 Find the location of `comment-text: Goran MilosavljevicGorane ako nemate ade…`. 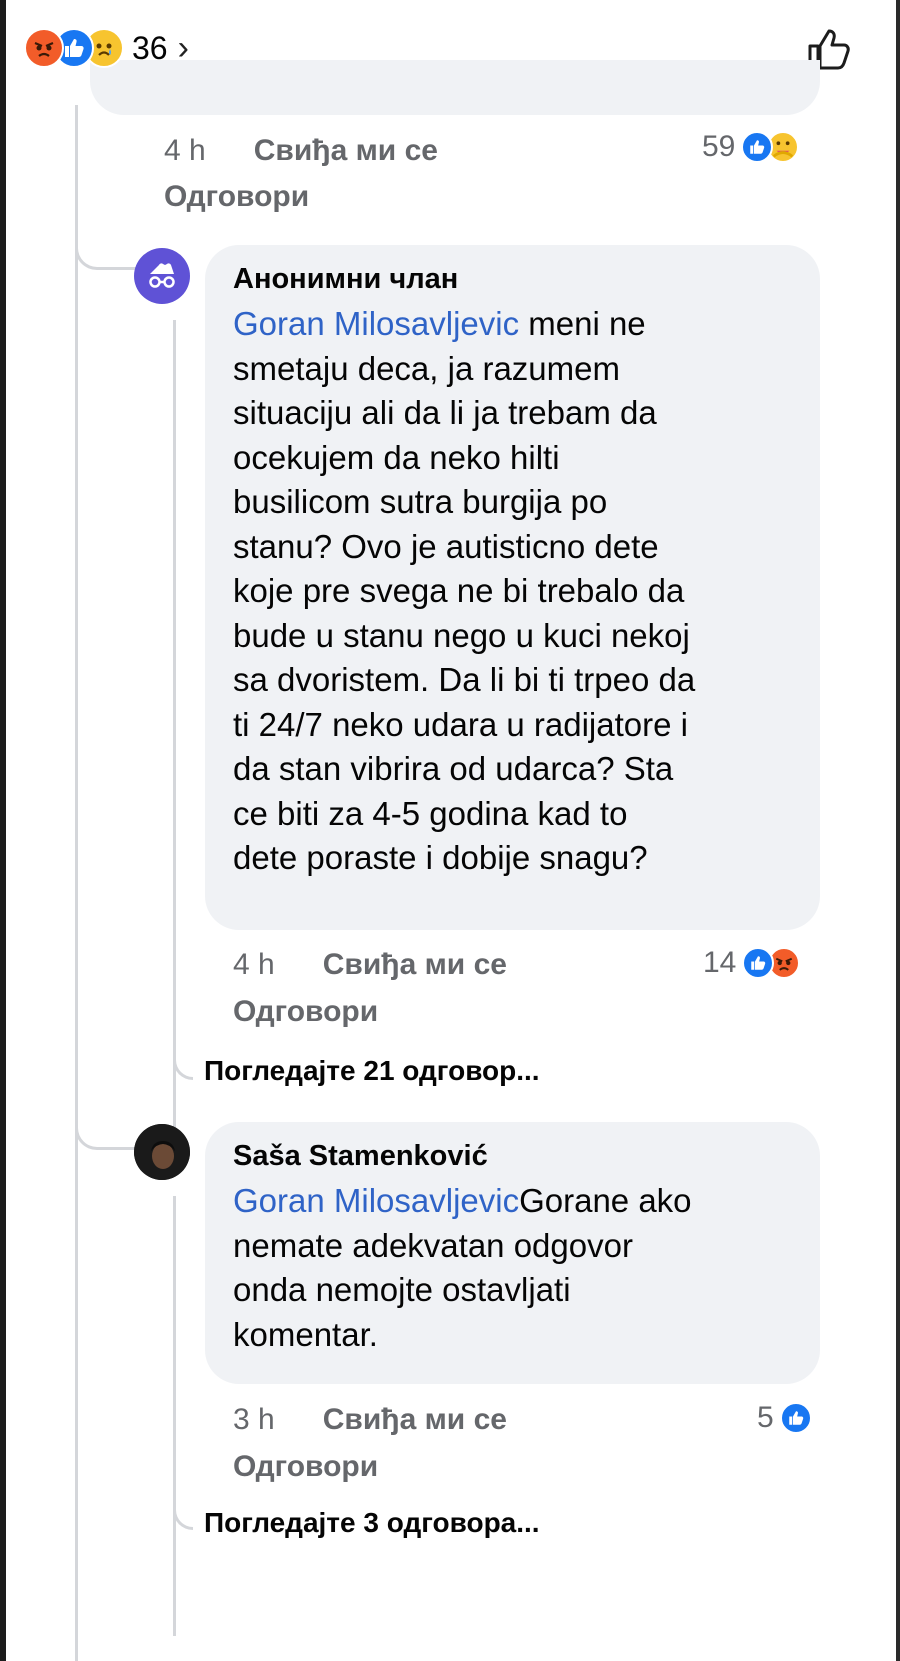

comment-text: Goran MilosavljevicGorane ako nemate ade… is located at coordinates (512, 1268).